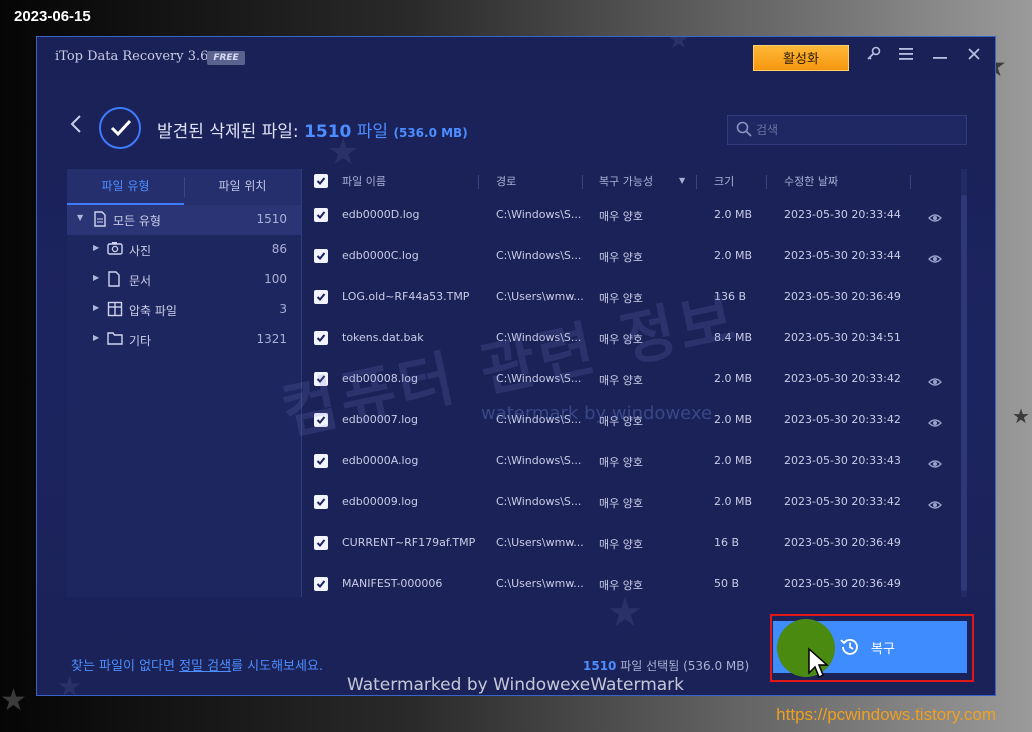 The width and height of the screenshot is (1032, 732). What do you see at coordinates (140, 341) in the screenshot?
I see `tree-item-label: 기타` at bounding box center [140, 341].